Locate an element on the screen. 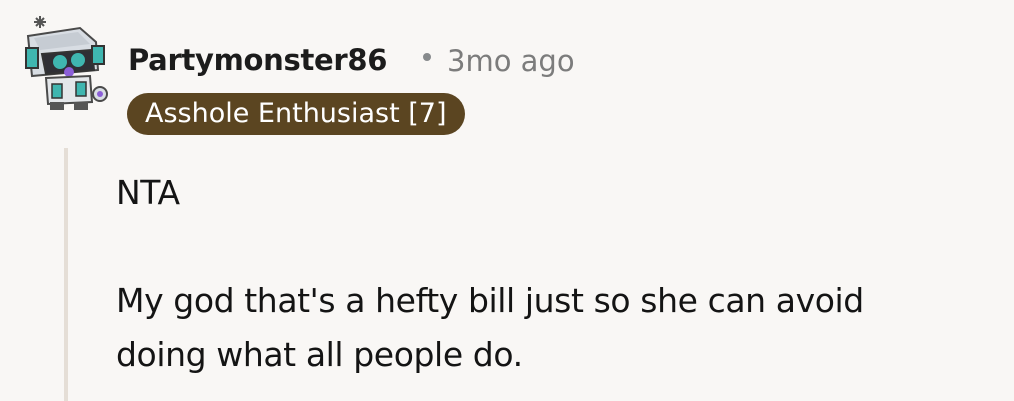 This screenshot has height=401, width=1014. thread-line is located at coordinates (66, 274).